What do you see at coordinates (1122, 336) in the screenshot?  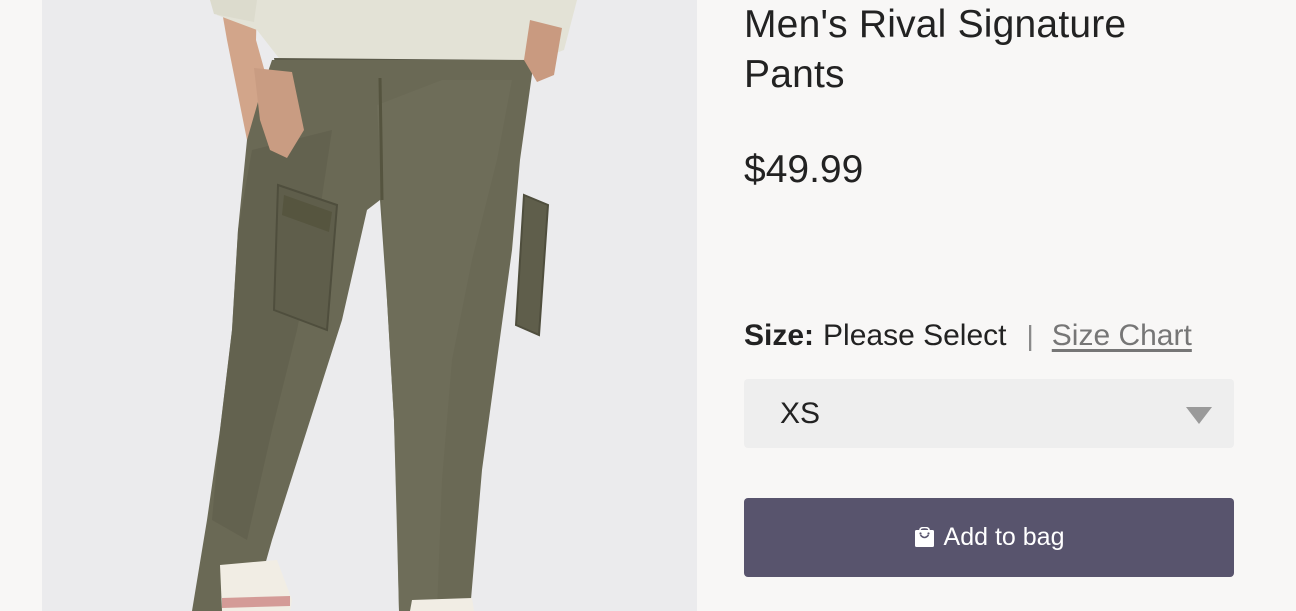 I see `size-chart-link: Size Chart` at bounding box center [1122, 336].